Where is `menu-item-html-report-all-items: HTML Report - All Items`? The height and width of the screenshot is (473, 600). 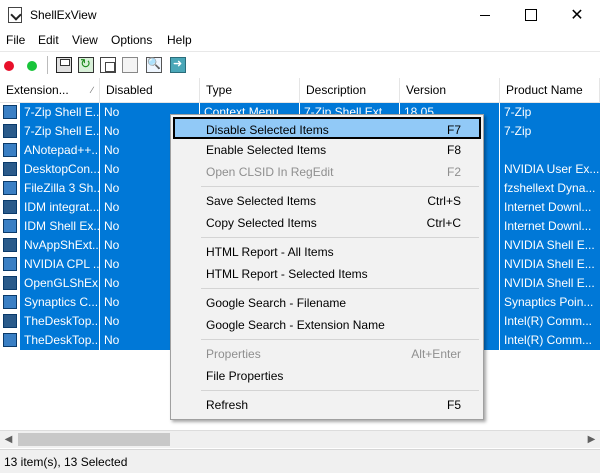
menu-item-html-report-all-items: HTML Report - All Items is located at coordinates (327, 252).